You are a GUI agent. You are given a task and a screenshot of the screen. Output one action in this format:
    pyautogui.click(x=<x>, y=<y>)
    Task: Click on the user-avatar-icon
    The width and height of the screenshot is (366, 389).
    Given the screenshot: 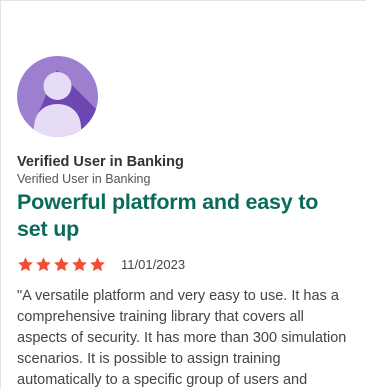 What is the action you would take?
    pyautogui.click(x=57, y=96)
    